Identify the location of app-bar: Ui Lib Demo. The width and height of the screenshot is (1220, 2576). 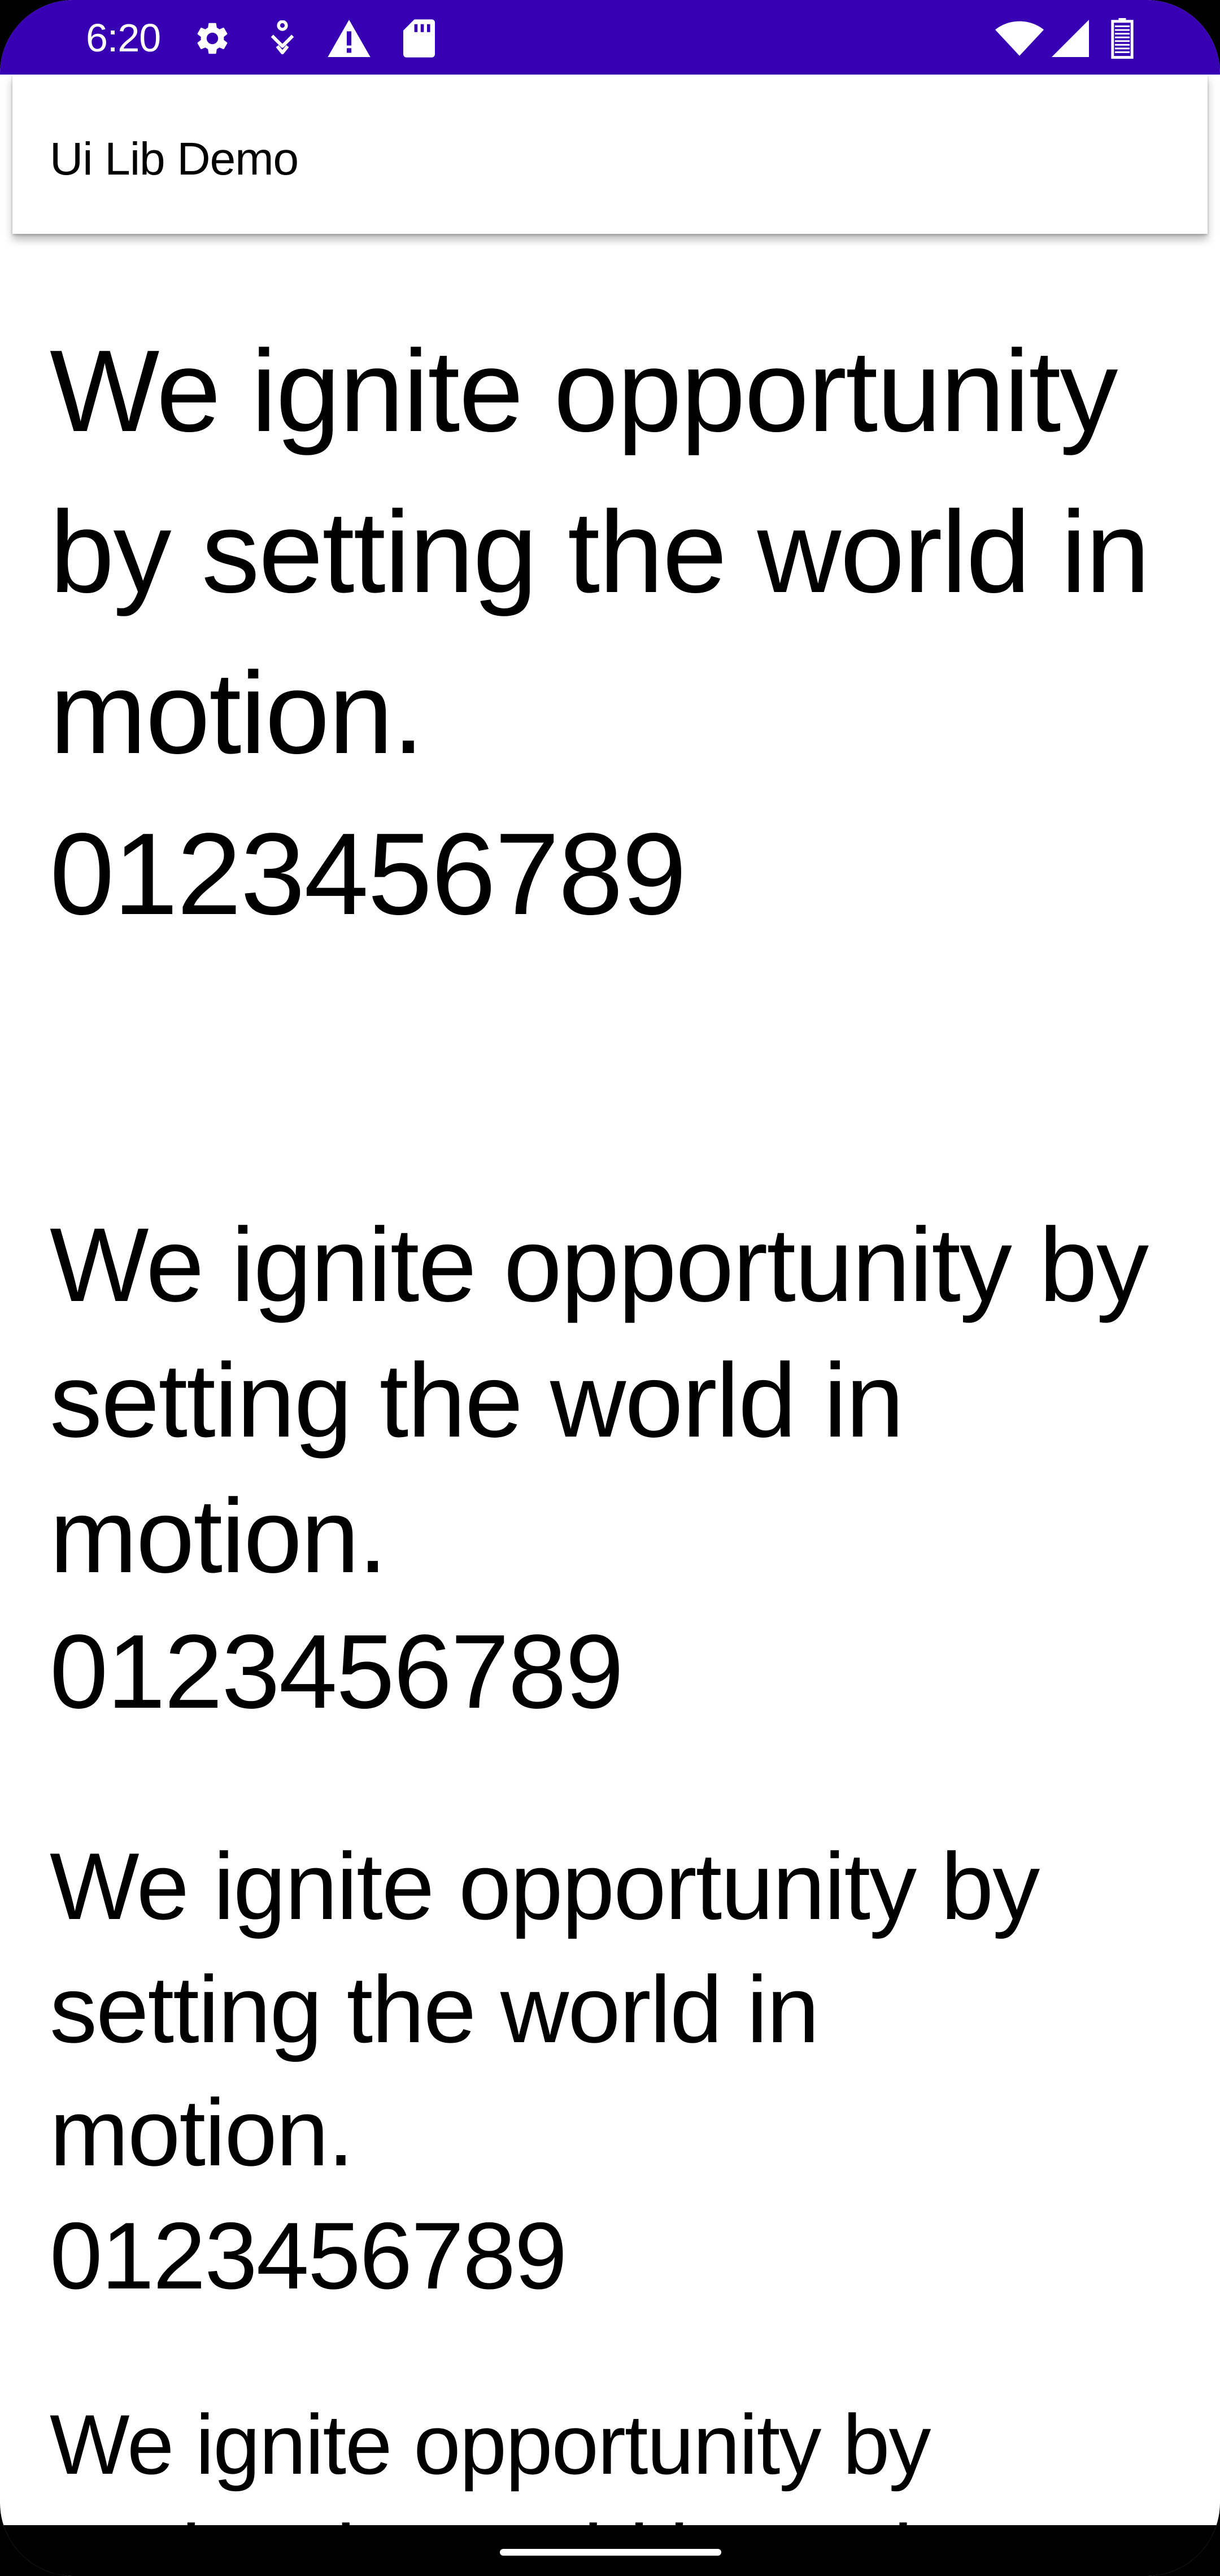
(610, 154).